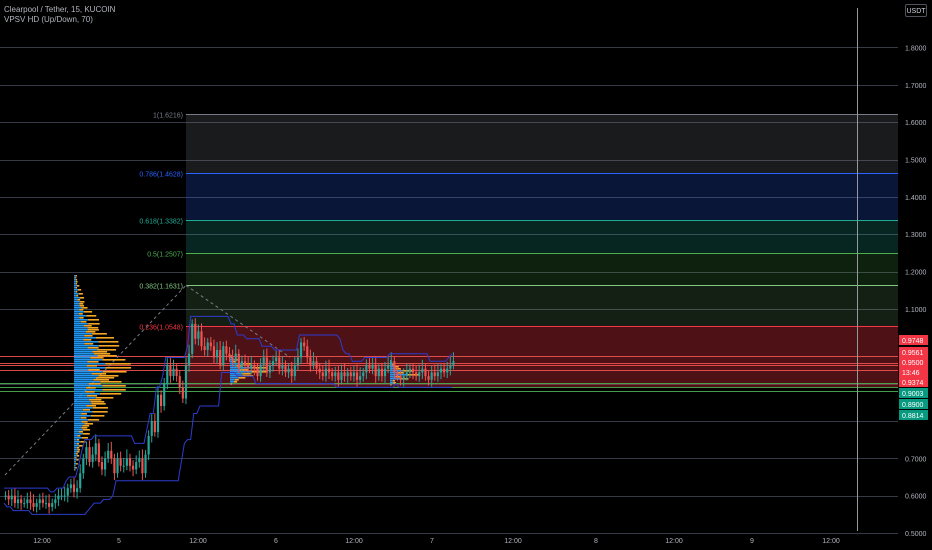 This screenshot has width=932, height=550. What do you see at coordinates (436, 541) in the screenshot?
I see `time-axis: 12:00 5 12:00 6 12:00 7 12:00 8 12:00 9 12:00` at bounding box center [436, 541].